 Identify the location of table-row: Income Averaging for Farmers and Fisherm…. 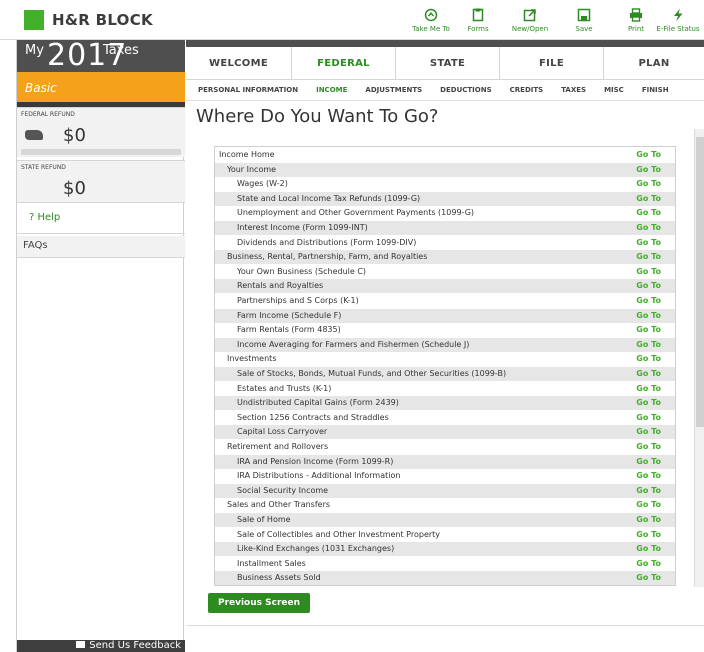
(445, 344).